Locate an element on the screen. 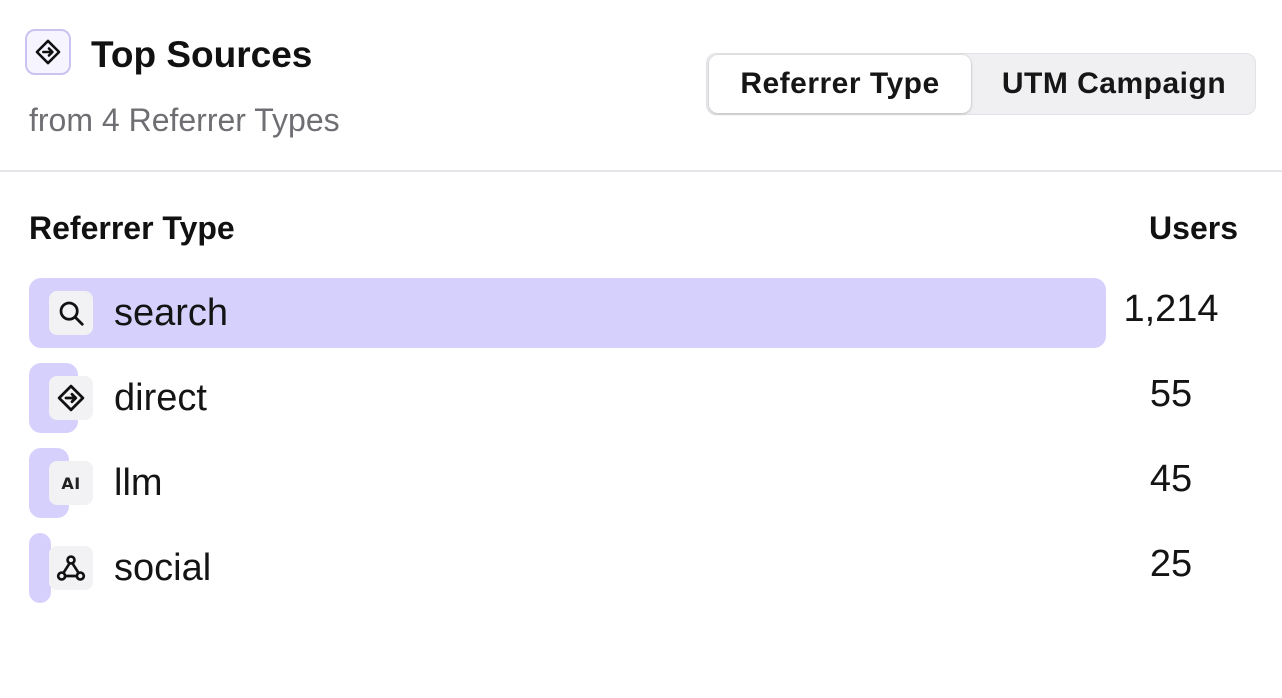 This screenshot has width=1282, height=698. column-header-users: Users is located at coordinates (1193, 228).